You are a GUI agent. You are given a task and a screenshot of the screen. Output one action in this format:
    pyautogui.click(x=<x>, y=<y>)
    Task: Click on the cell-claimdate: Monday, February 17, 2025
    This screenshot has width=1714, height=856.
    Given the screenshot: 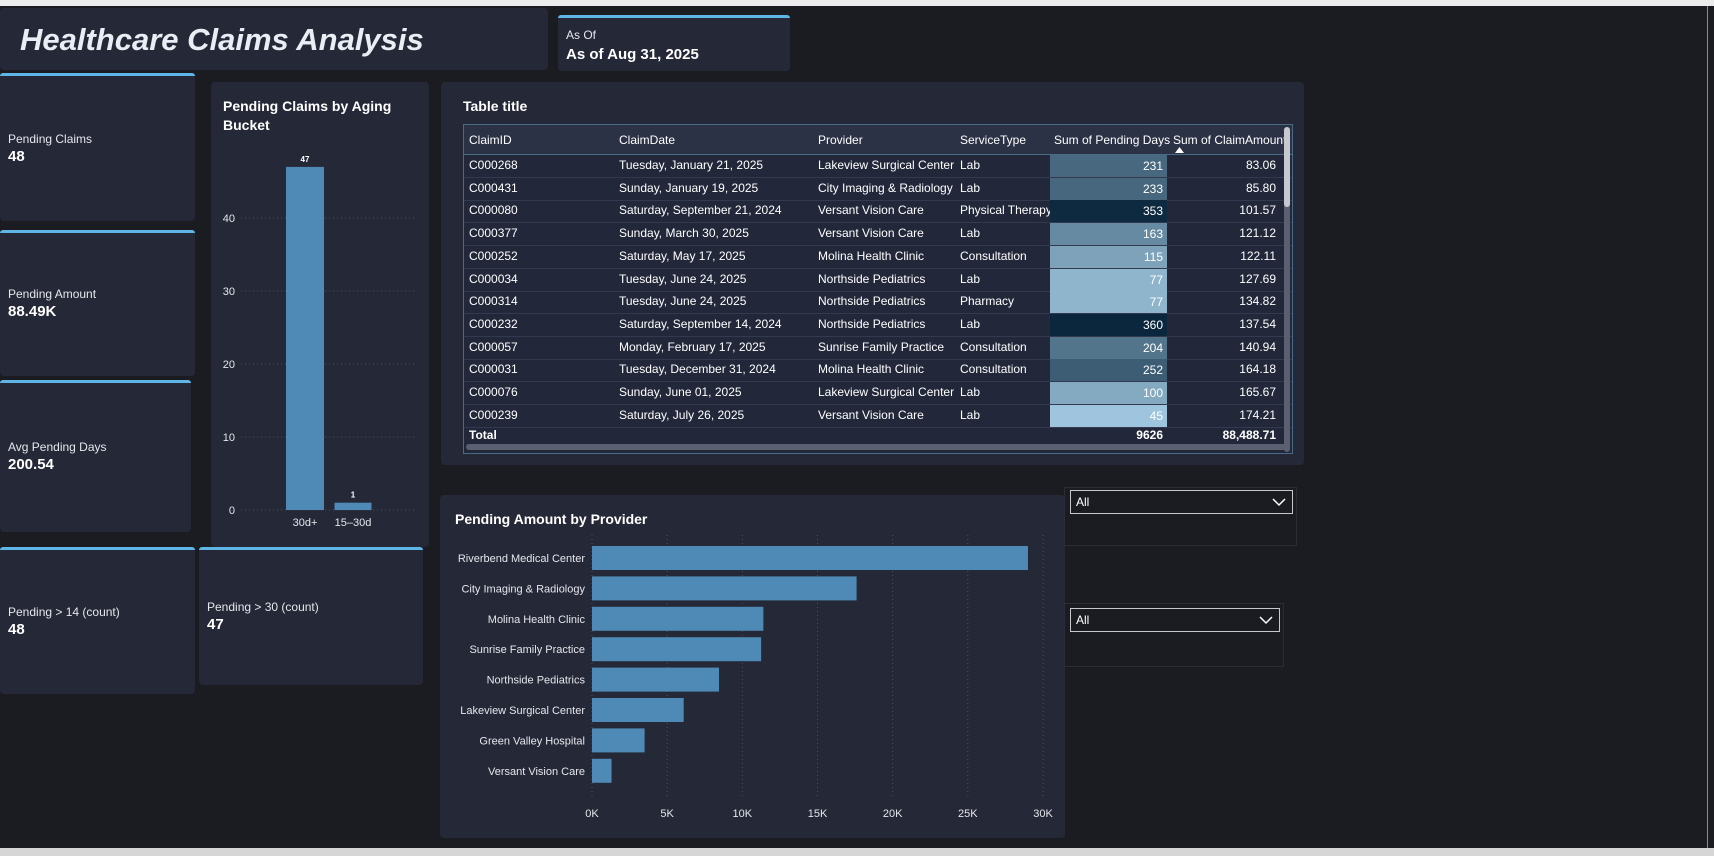 What is the action you would take?
    pyautogui.click(x=692, y=346)
    